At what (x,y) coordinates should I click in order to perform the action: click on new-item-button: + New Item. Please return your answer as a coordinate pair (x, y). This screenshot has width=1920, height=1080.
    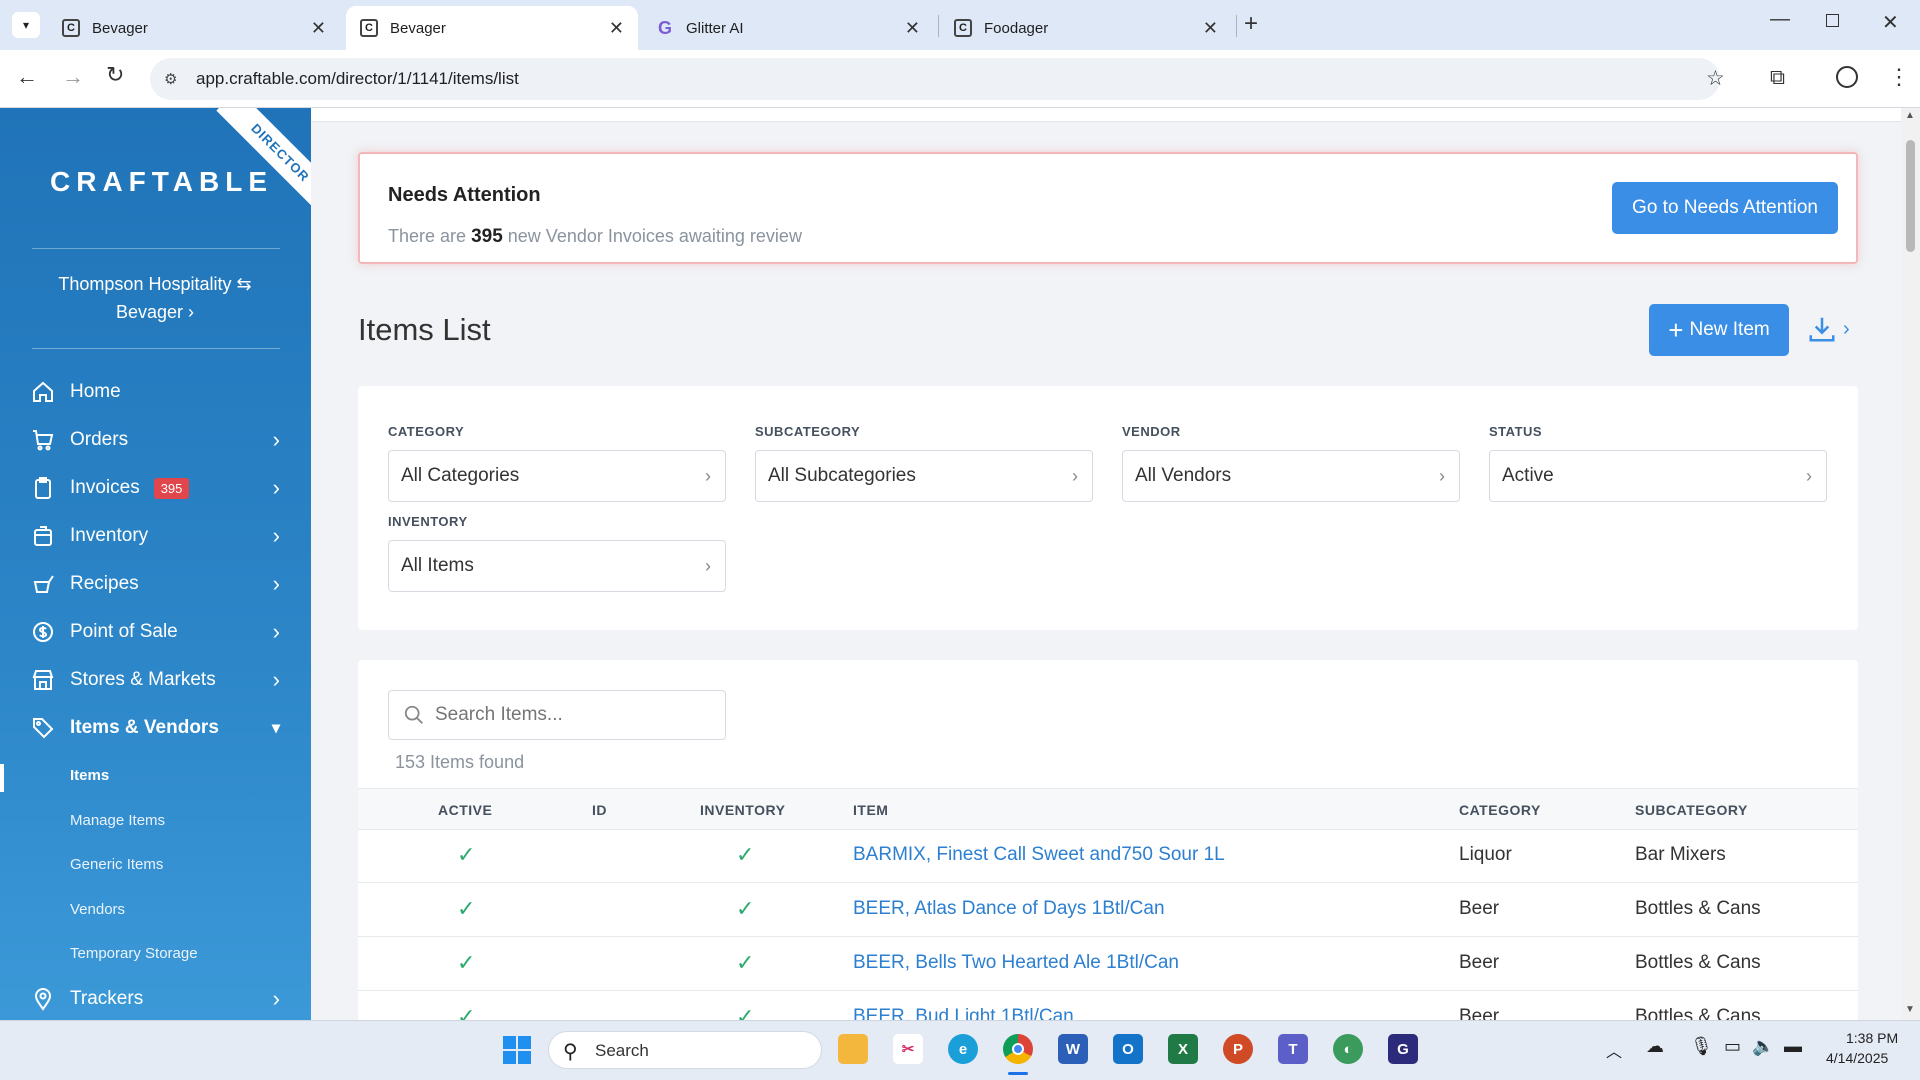
    Looking at the image, I should click on (1719, 330).